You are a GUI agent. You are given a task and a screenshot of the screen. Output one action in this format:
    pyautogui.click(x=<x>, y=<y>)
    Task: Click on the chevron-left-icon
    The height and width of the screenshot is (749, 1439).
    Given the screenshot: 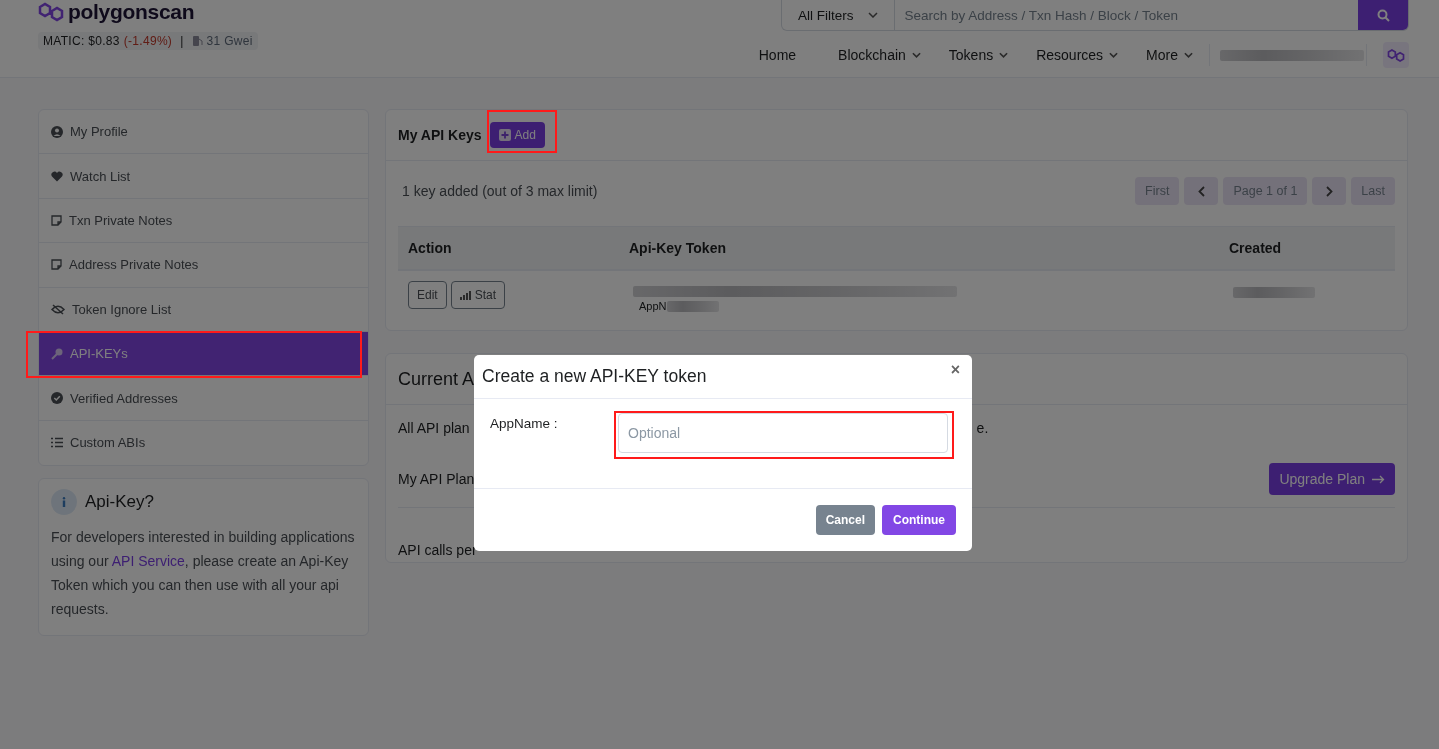 What is the action you would take?
    pyautogui.click(x=1201, y=191)
    